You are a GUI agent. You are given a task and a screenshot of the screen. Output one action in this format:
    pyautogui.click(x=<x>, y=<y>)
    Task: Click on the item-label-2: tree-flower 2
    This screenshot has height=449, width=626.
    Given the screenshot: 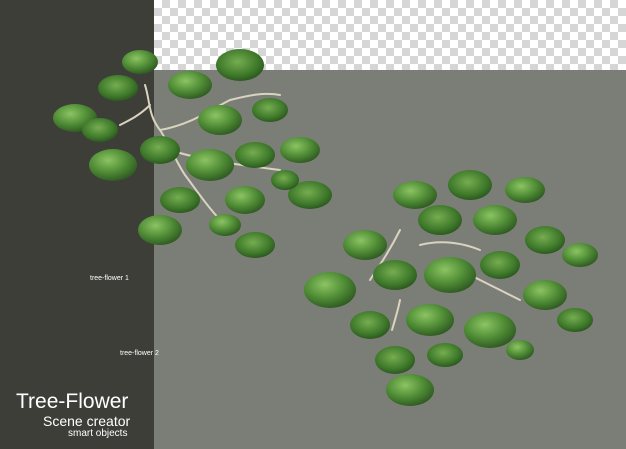 What is the action you would take?
    pyautogui.click(x=139, y=353)
    